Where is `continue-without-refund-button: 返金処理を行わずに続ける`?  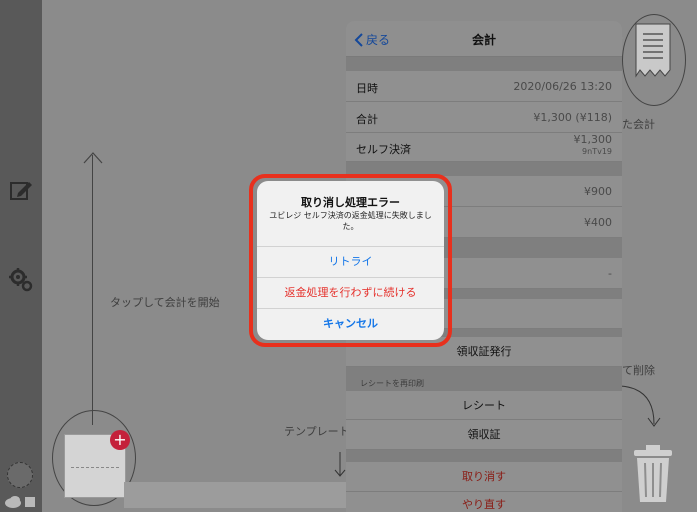 continue-without-refund-button: 返金処理を行わずに続ける is located at coordinates (350, 292).